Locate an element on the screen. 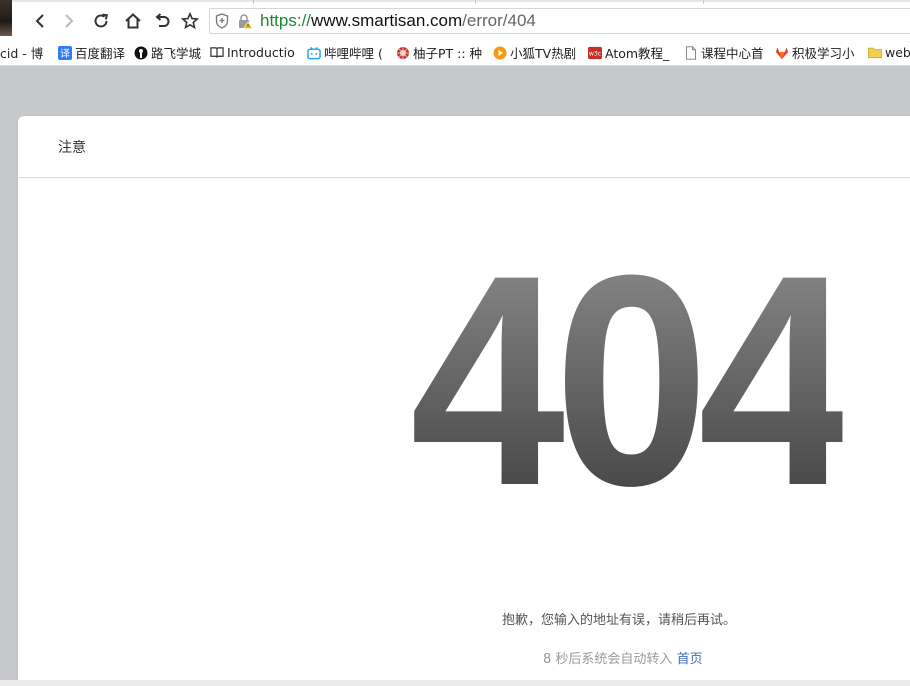 The height and width of the screenshot is (686, 910). forward-button is located at coordinates (69, 21).